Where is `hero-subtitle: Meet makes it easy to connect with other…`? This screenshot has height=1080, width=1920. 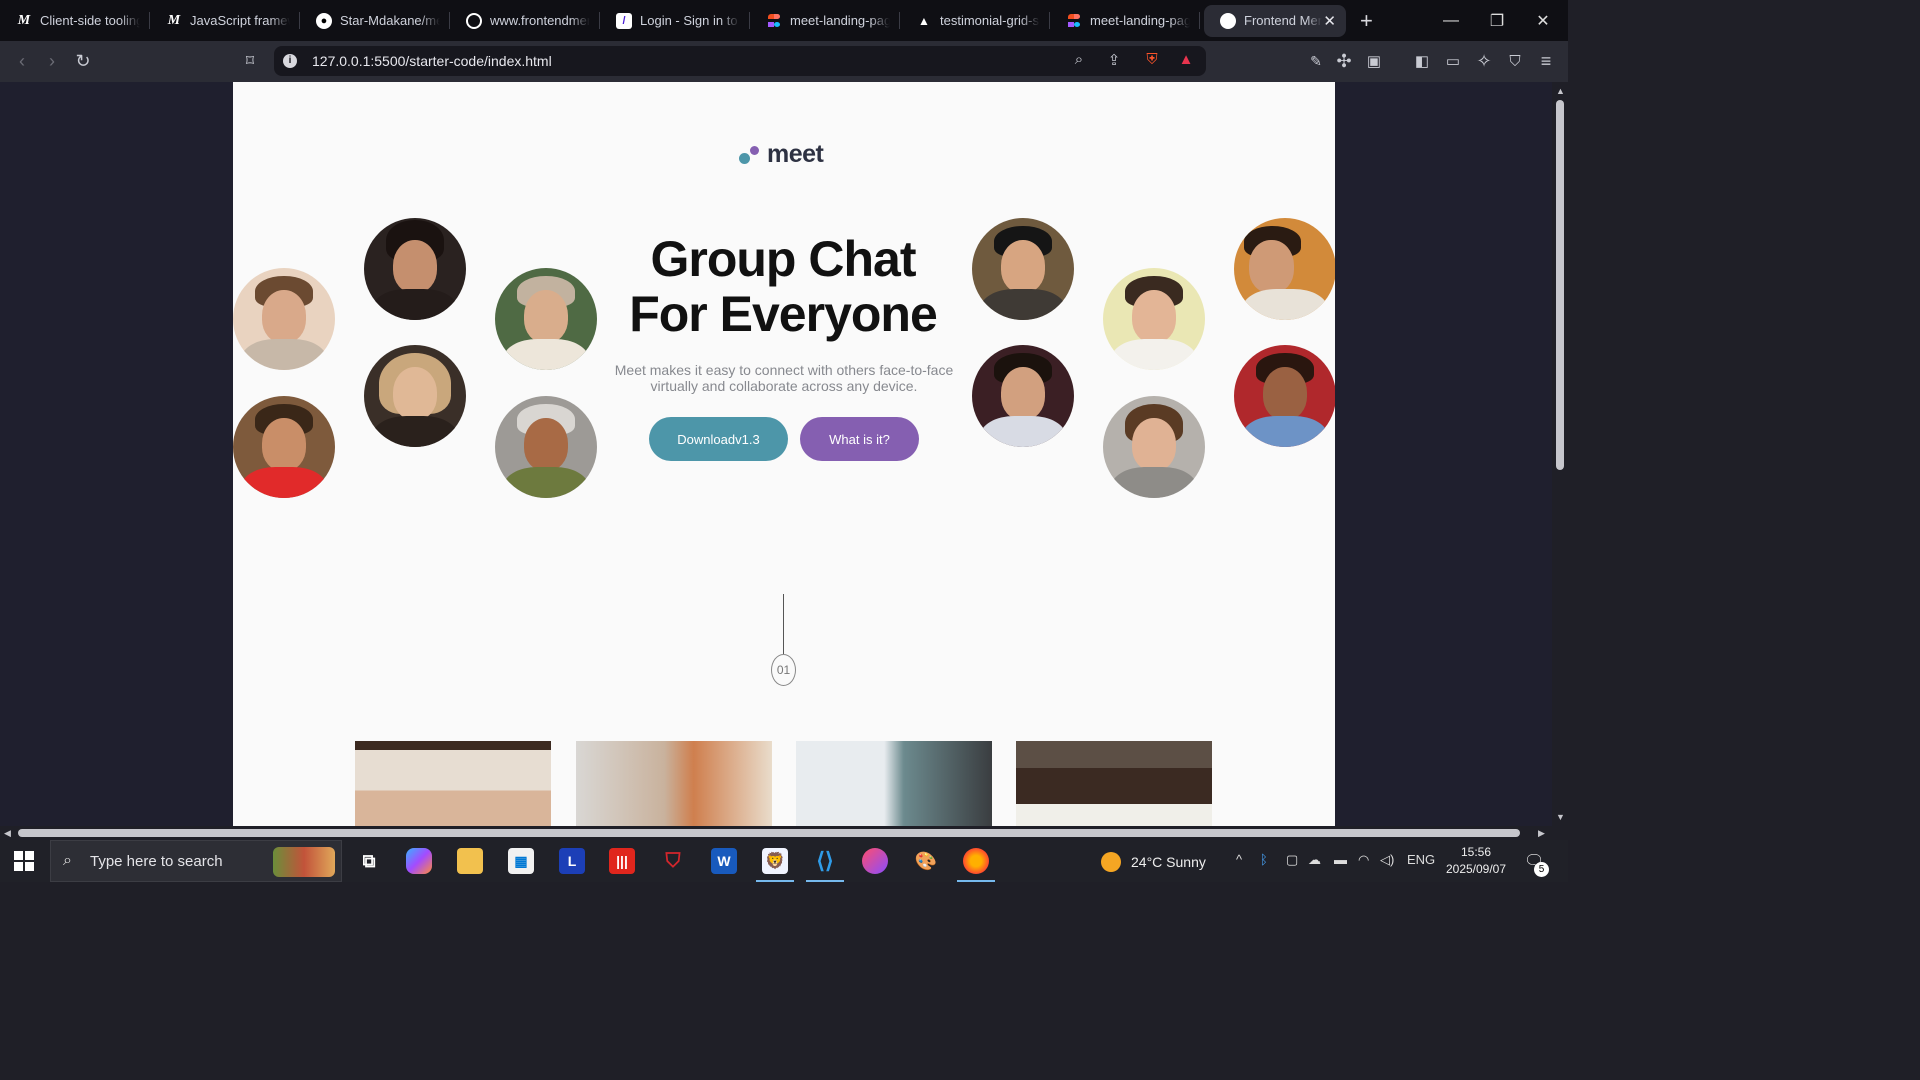 hero-subtitle: Meet makes it easy to connect with other… is located at coordinates (784, 378).